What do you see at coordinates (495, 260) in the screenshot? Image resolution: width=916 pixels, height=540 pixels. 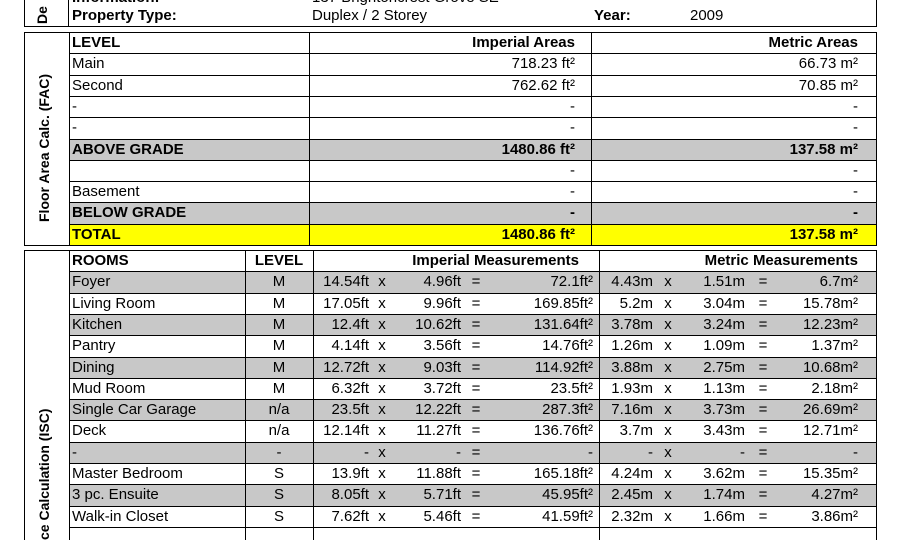 I see `isc-header-imperial: Imperial Measurements` at bounding box center [495, 260].